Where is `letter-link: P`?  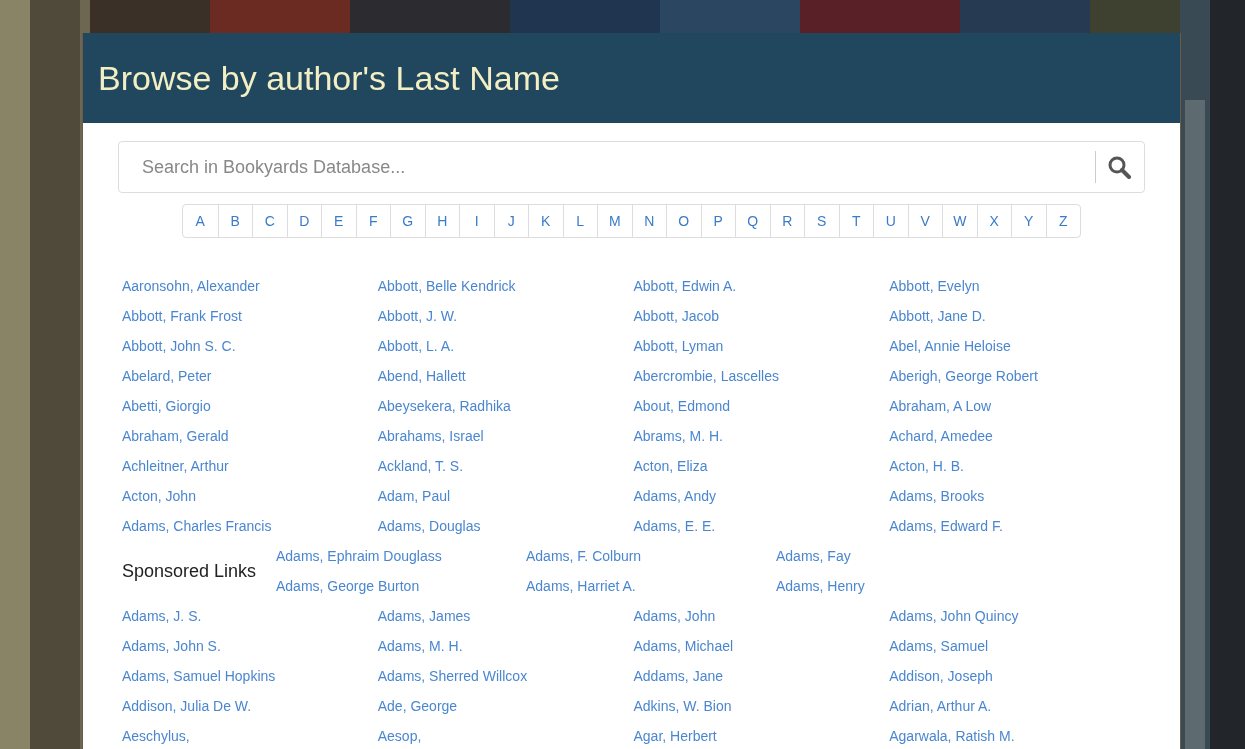
letter-link: P is located at coordinates (717, 221).